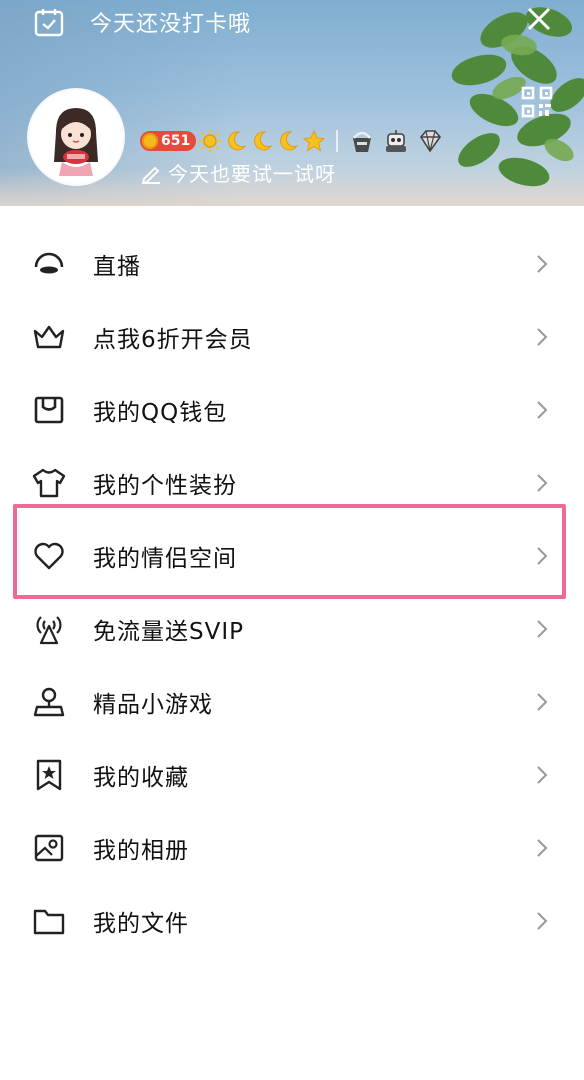  What do you see at coordinates (49, 702) in the screenshot?
I see `game-pin-icon` at bounding box center [49, 702].